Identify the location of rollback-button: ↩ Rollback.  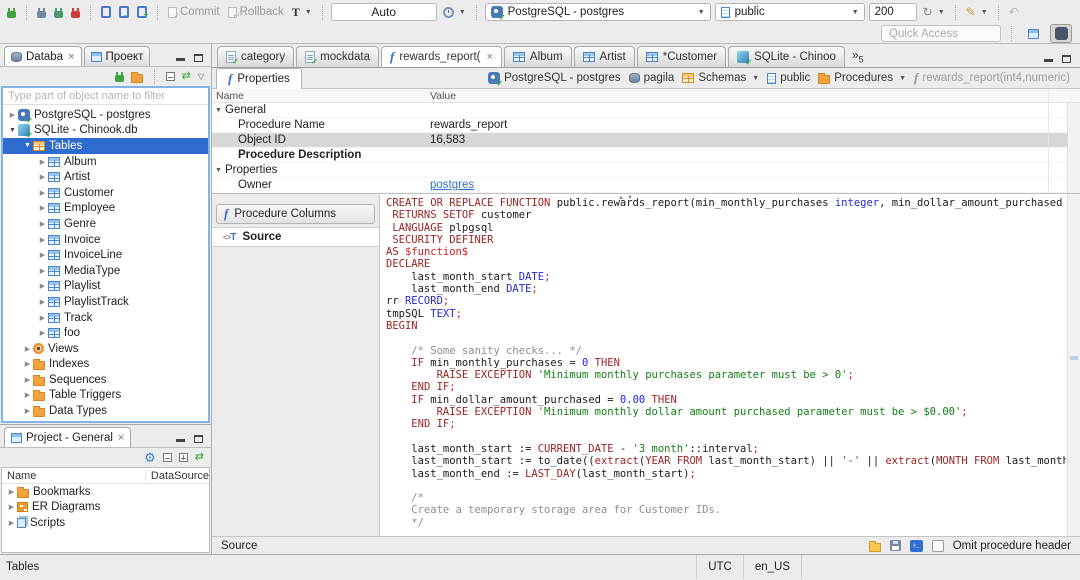
(256, 12).